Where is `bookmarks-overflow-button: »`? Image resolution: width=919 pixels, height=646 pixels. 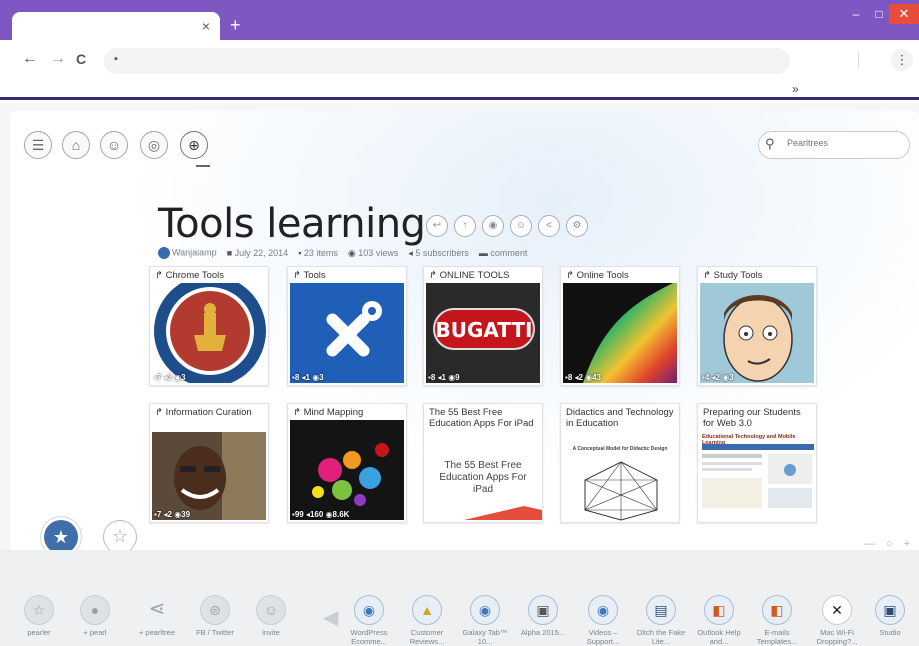 bookmarks-overflow-button: » is located at coordinates (795, 89).